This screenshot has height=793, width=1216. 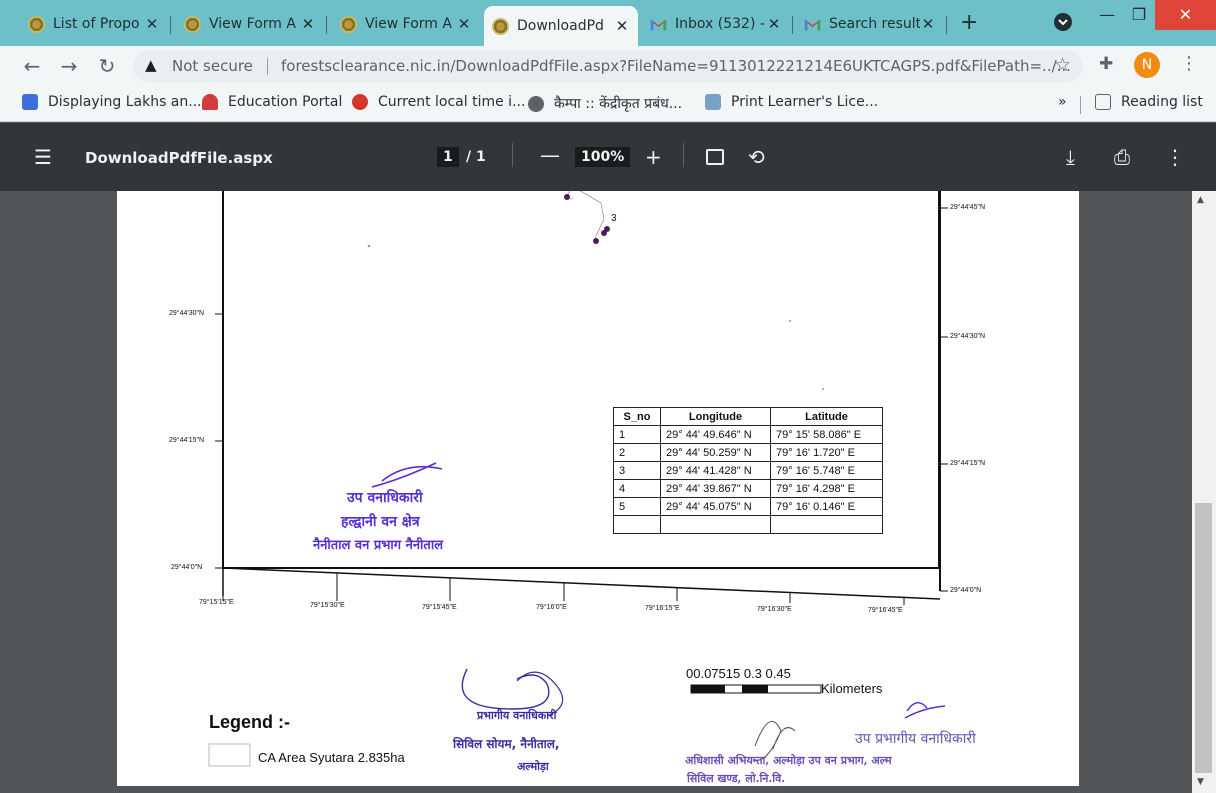 I want to click on lon-label: 79°16'0"E, so click(x=551, y=607).